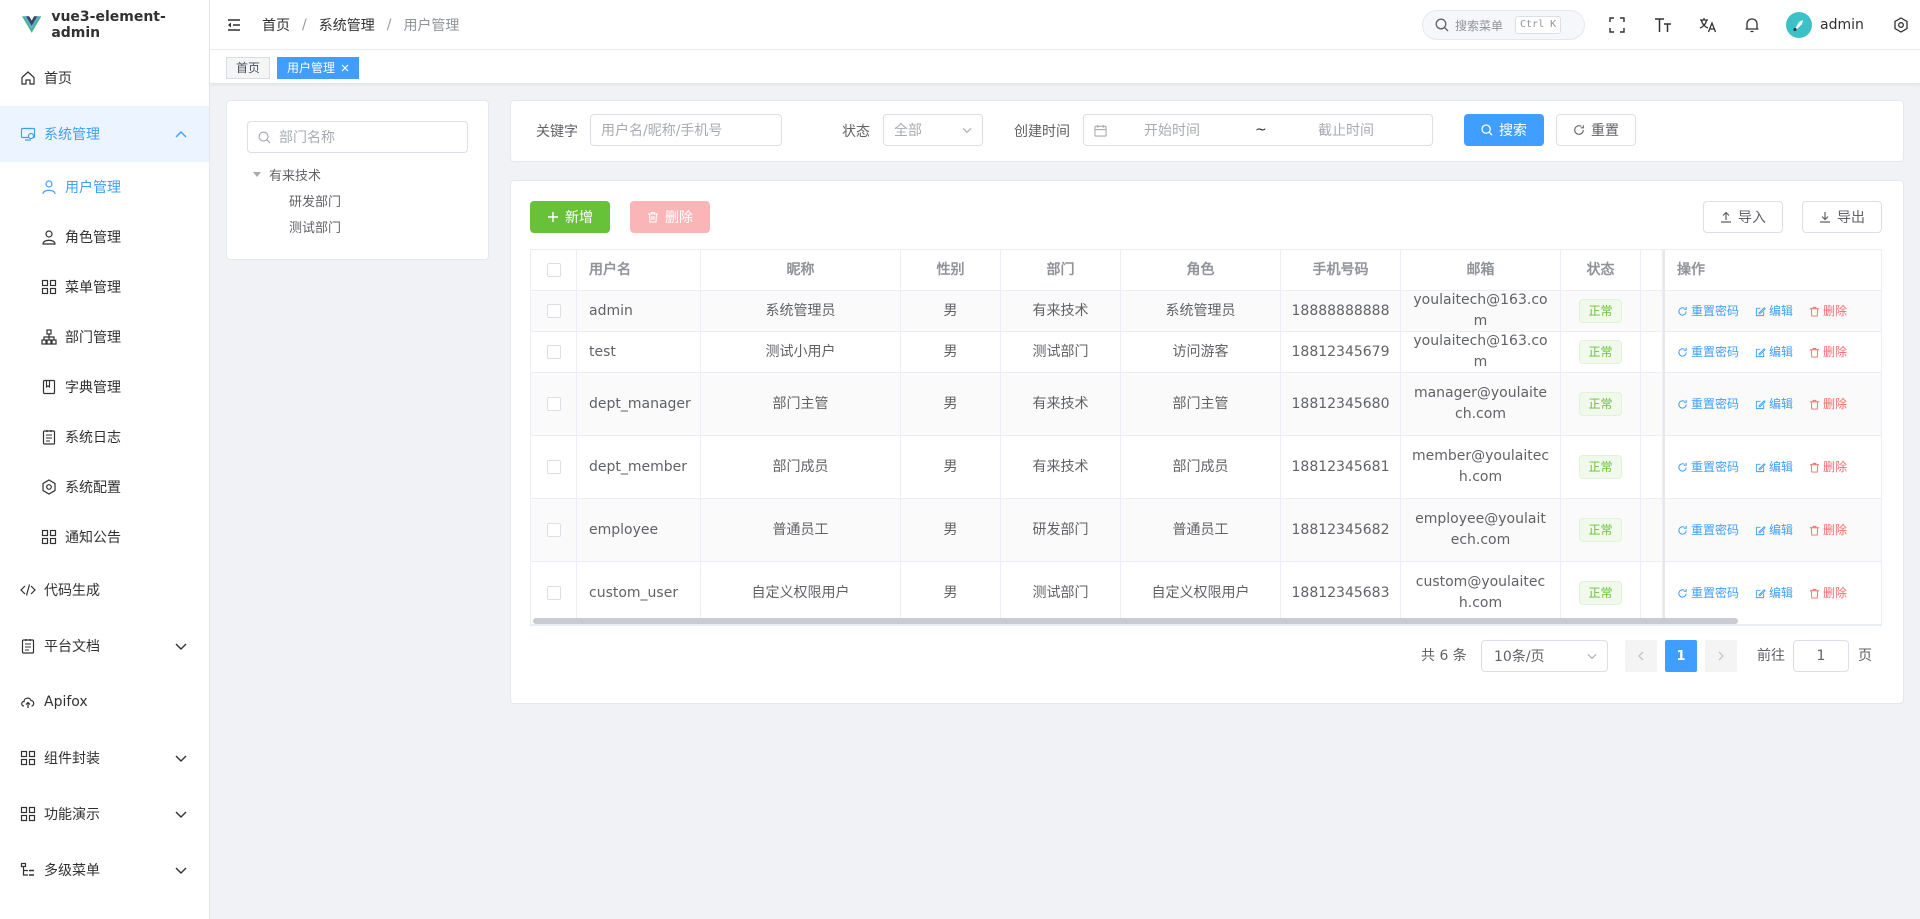 The image size is (1920, 919). Describe the element at coordinates (639, 270) in the screenshot. I see `col-username: 用户名` at that location.